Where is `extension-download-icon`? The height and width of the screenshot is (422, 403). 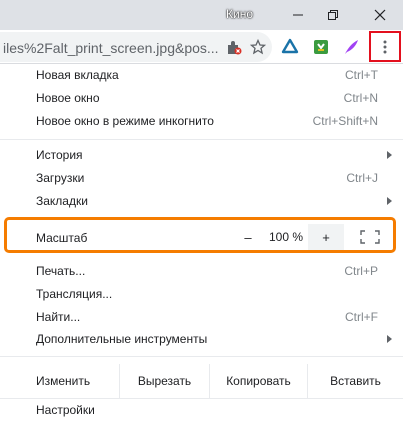
extension-download-icon is located at coordinates (321, 47).